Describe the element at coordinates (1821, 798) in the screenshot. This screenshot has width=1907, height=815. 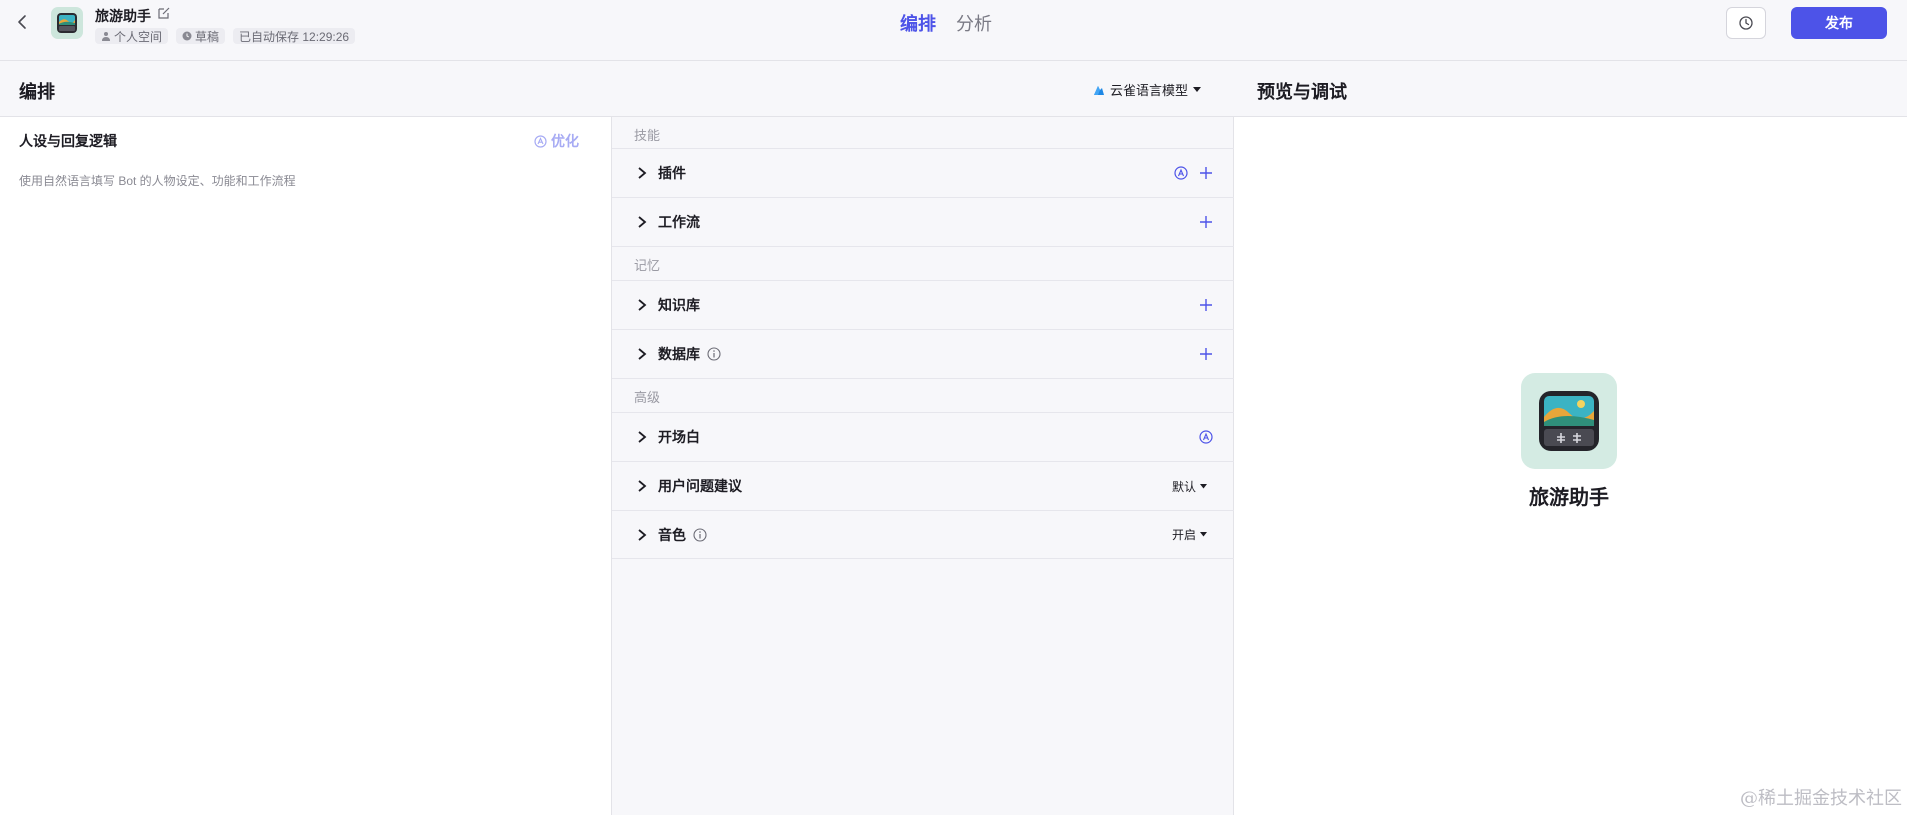
I see `watermark: @稀土掘金技术社区` at that location.